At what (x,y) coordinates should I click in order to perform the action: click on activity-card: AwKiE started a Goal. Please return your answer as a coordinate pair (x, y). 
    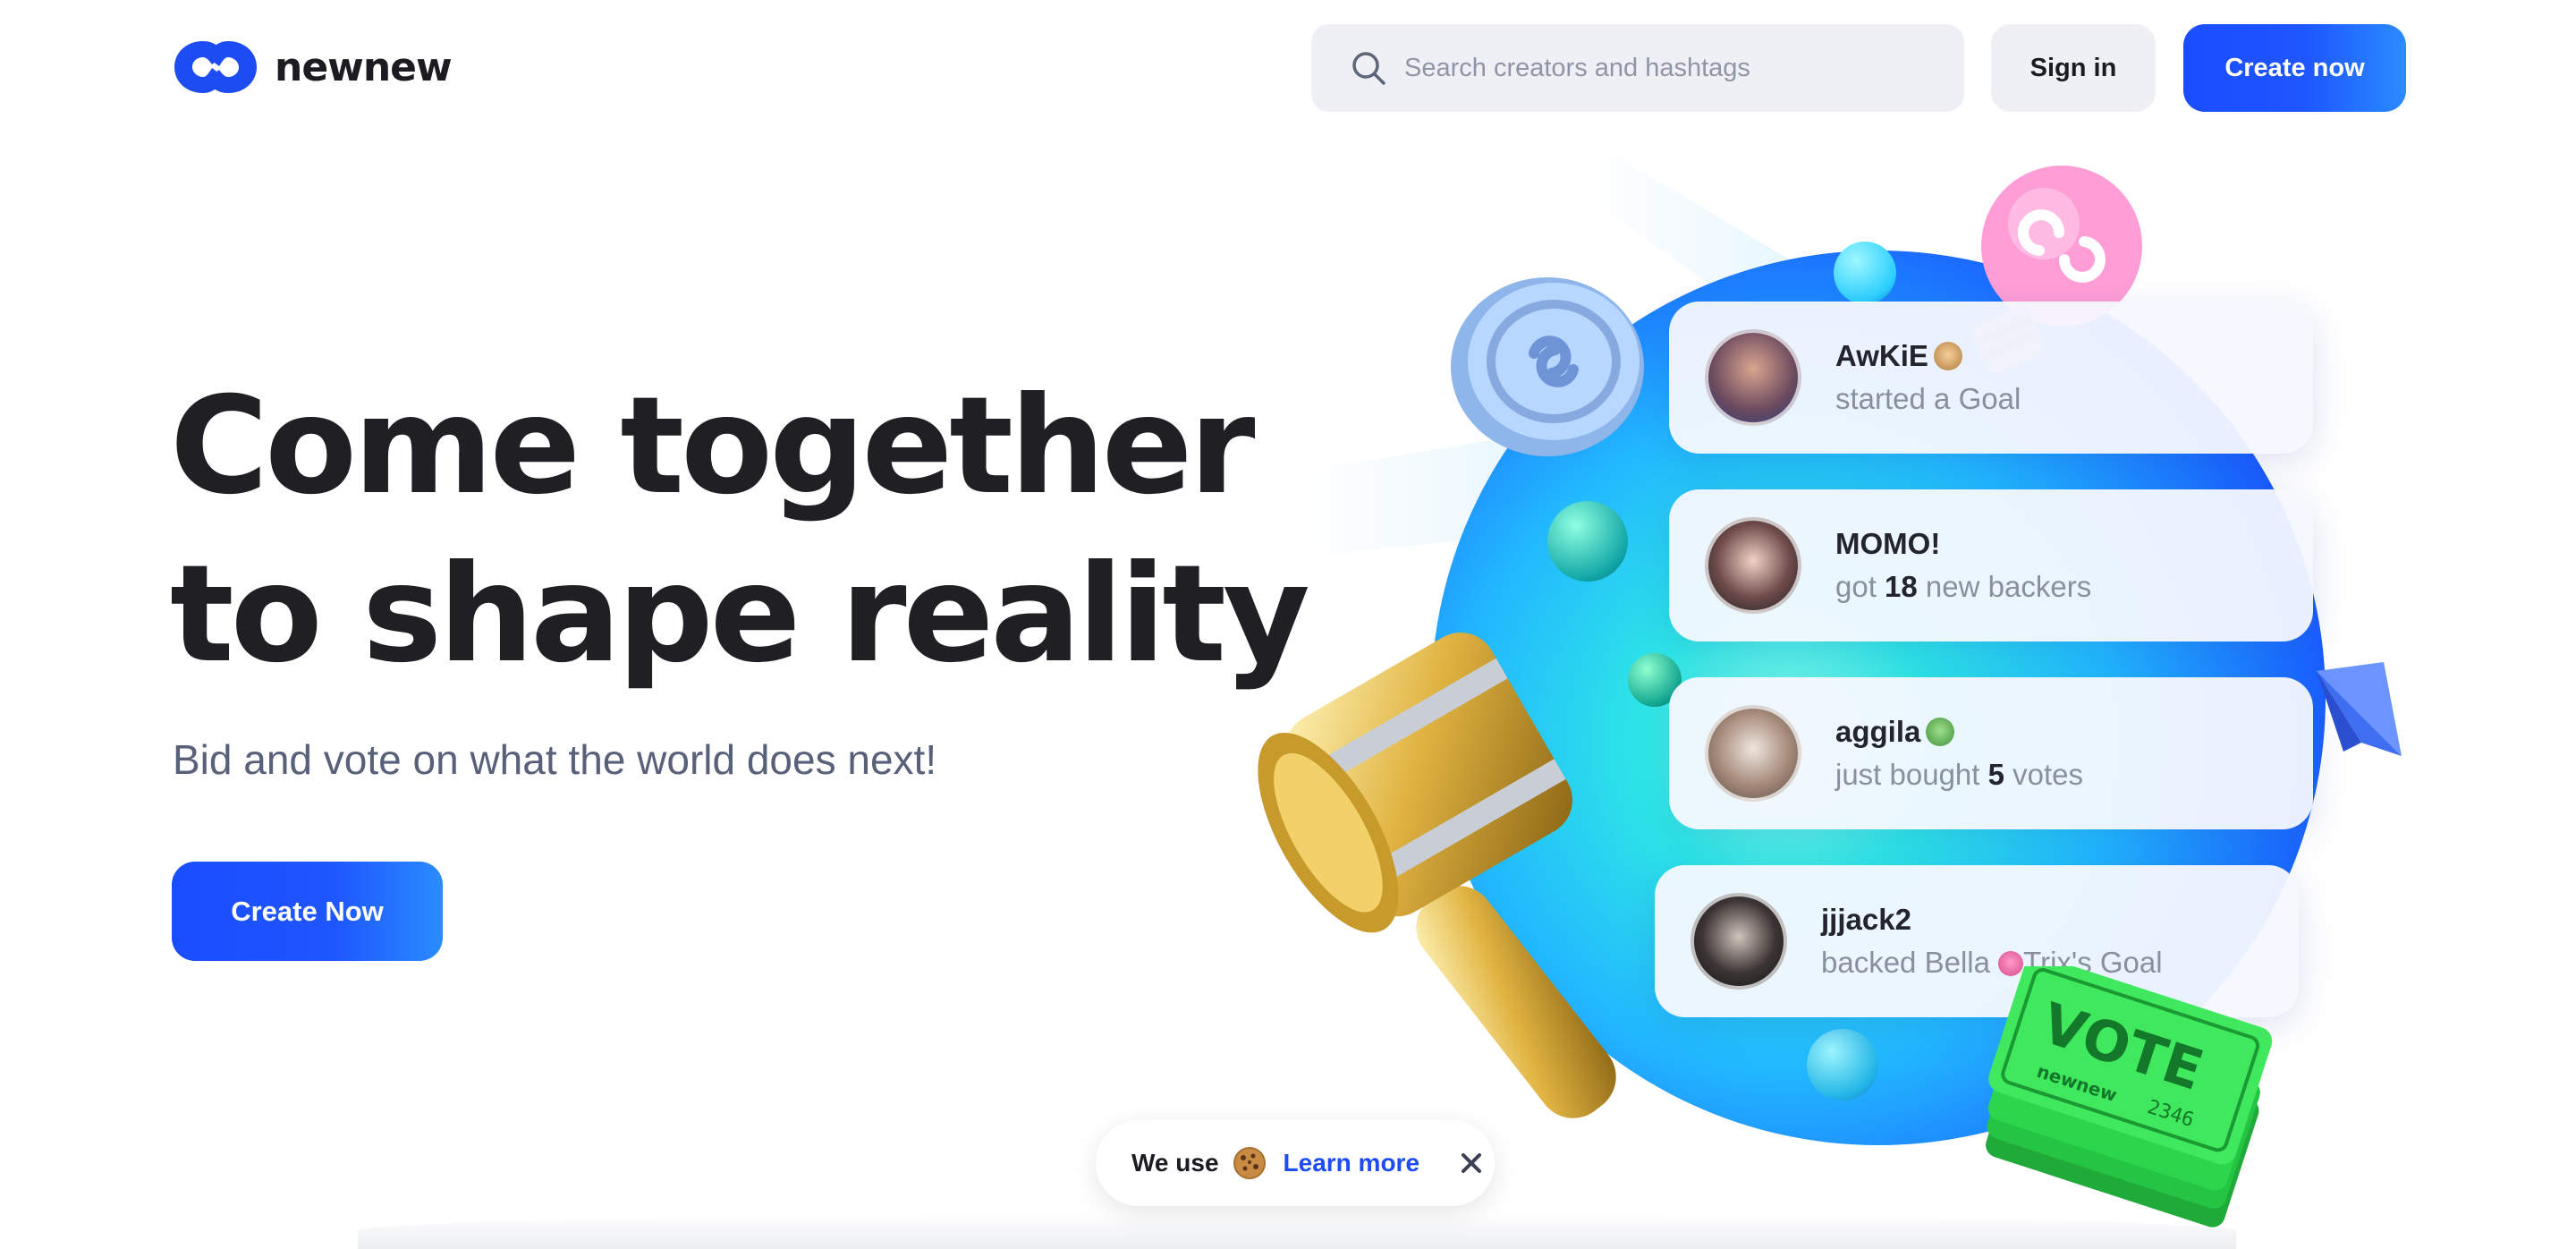
    Looking at the image, I should click on (1991, 378).